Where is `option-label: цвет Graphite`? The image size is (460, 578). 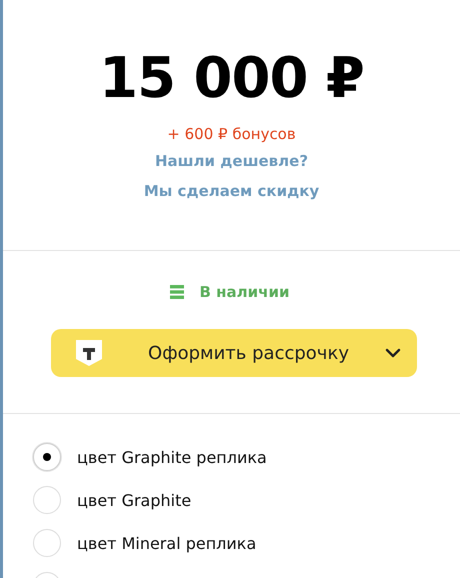
option-label: цвет Graphite is located at coordinates (134, 500).